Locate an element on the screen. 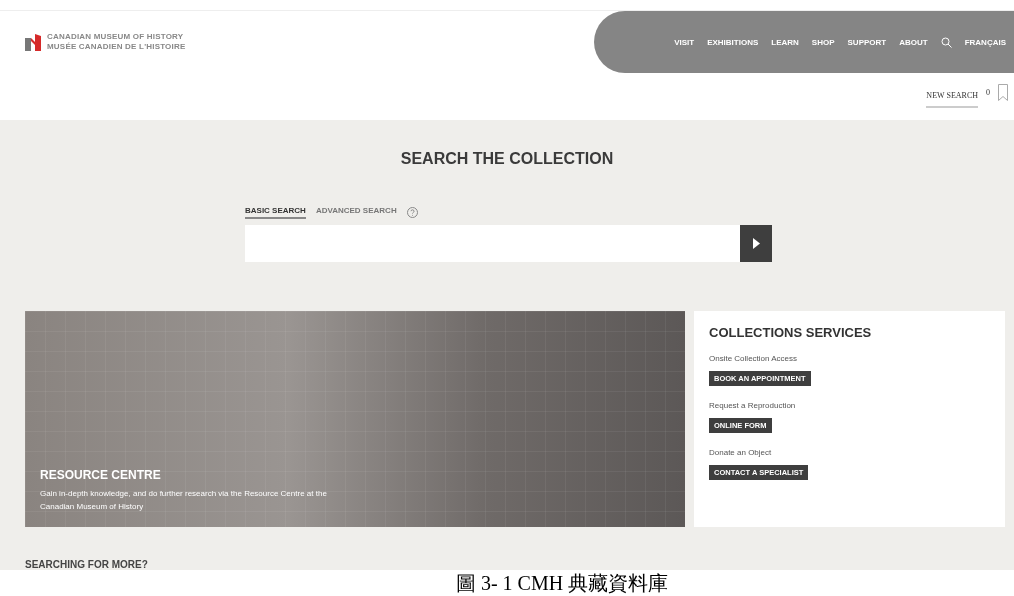  card-title: COLLECTIONS SERVICES is located at coordinates (790, 332).